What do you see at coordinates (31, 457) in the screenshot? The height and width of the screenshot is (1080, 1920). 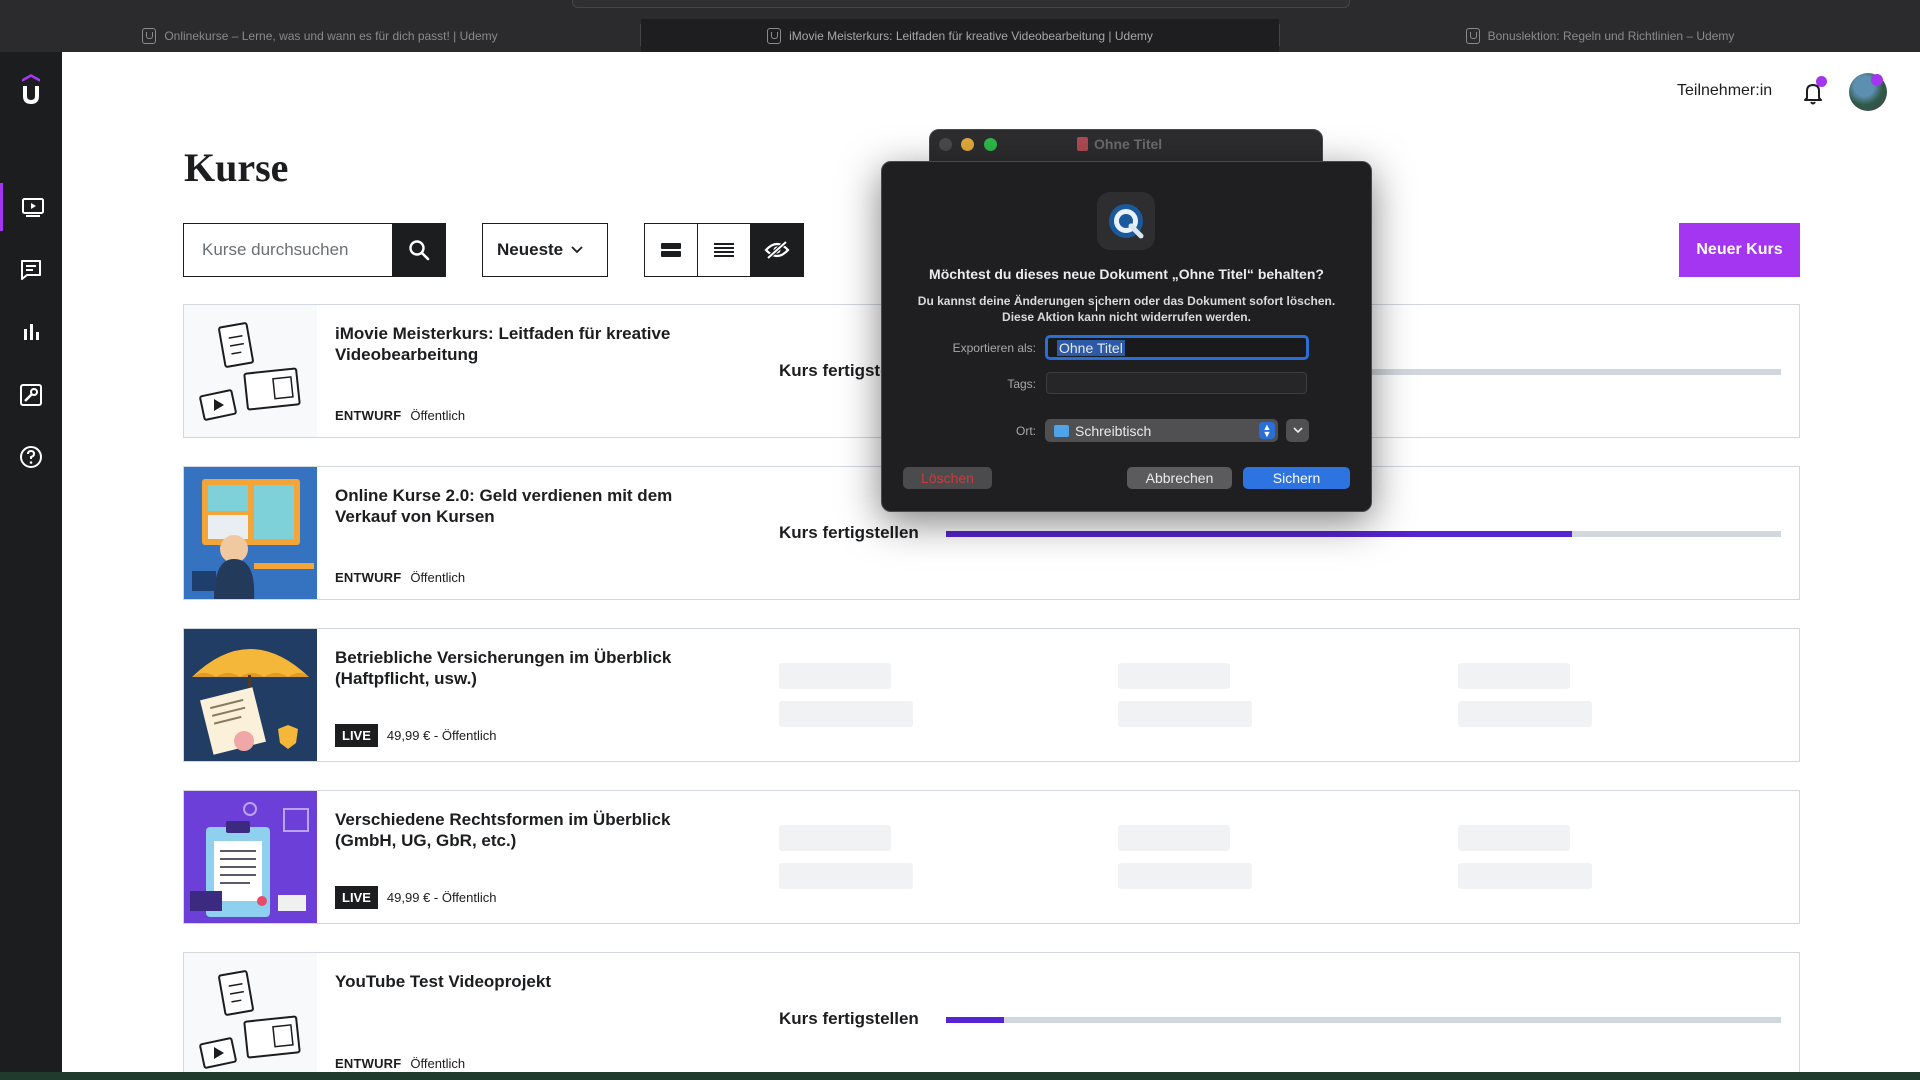 I see `sidebar-item-resources` at bounding box center [31, 457].